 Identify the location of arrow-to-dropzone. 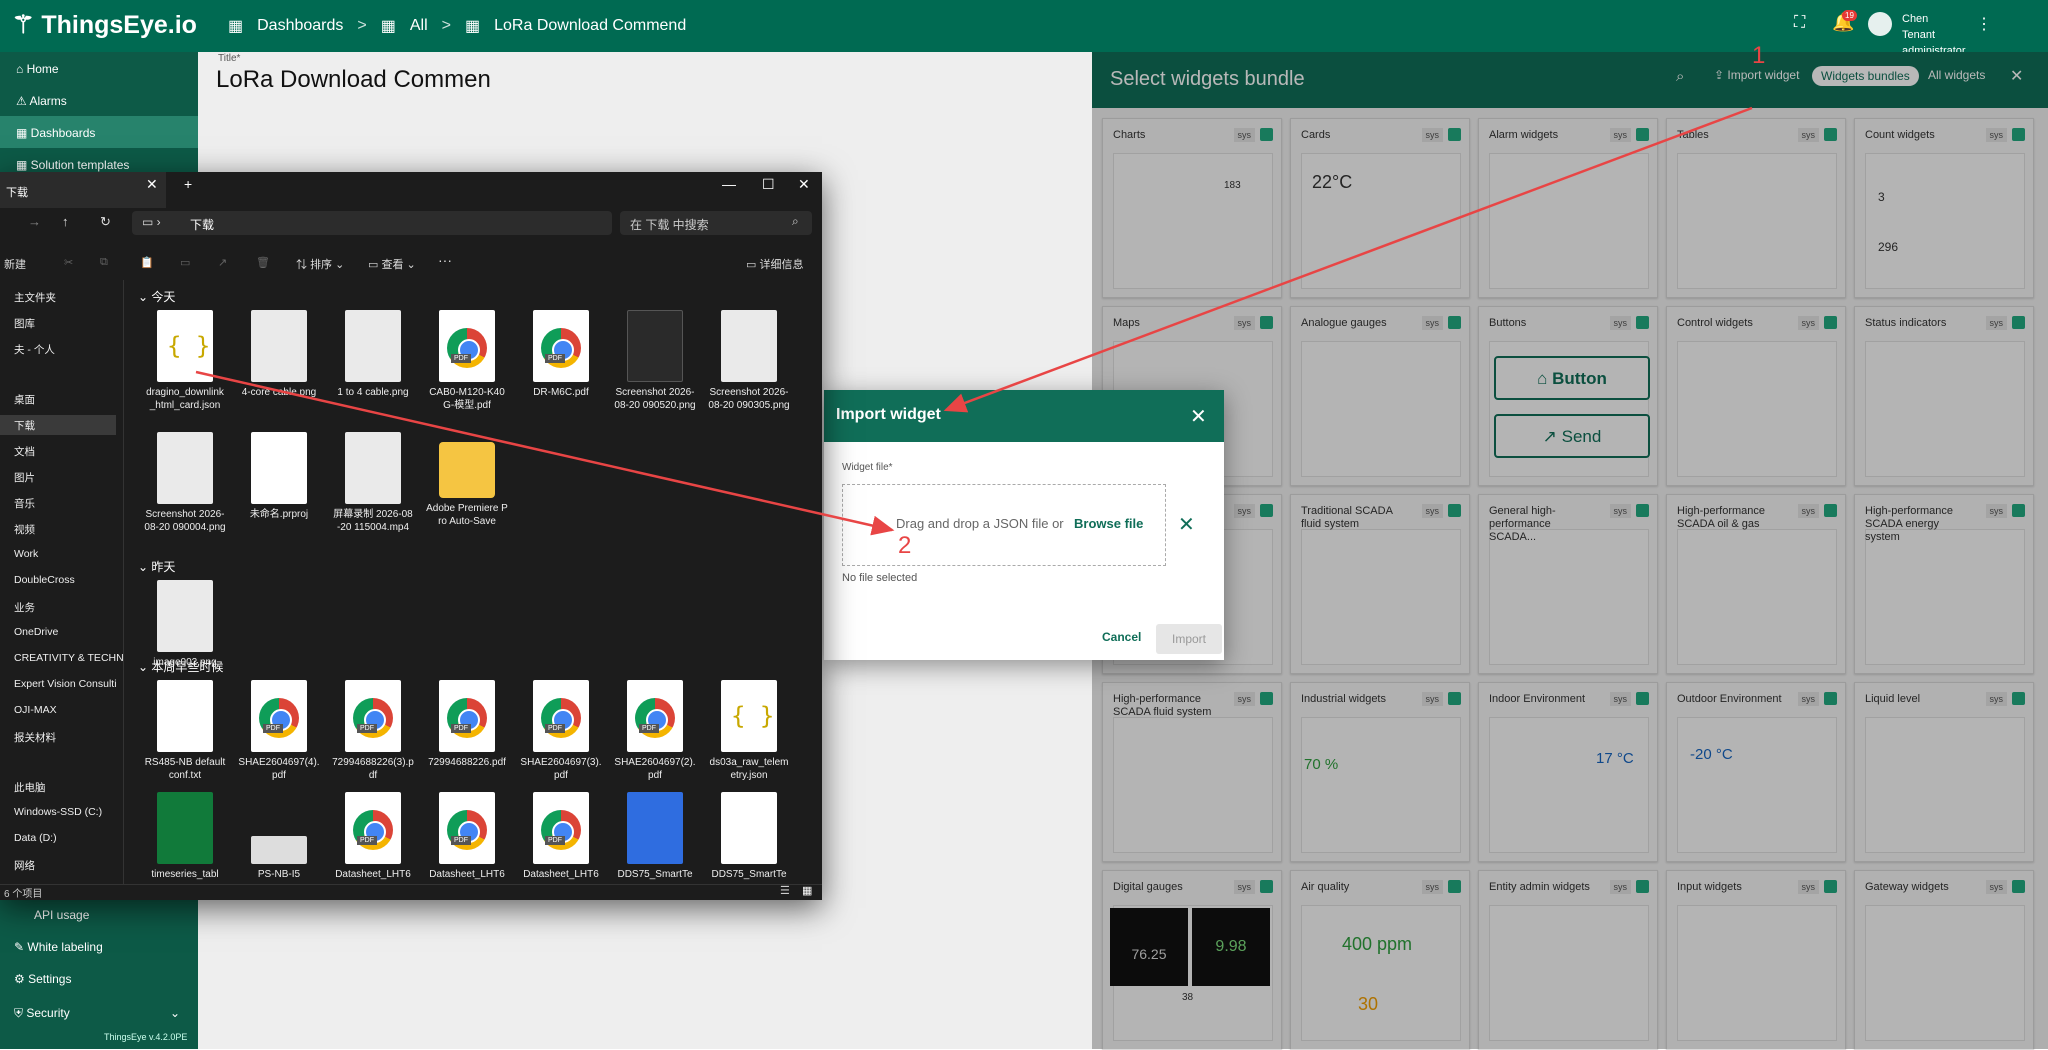
(545, 453).